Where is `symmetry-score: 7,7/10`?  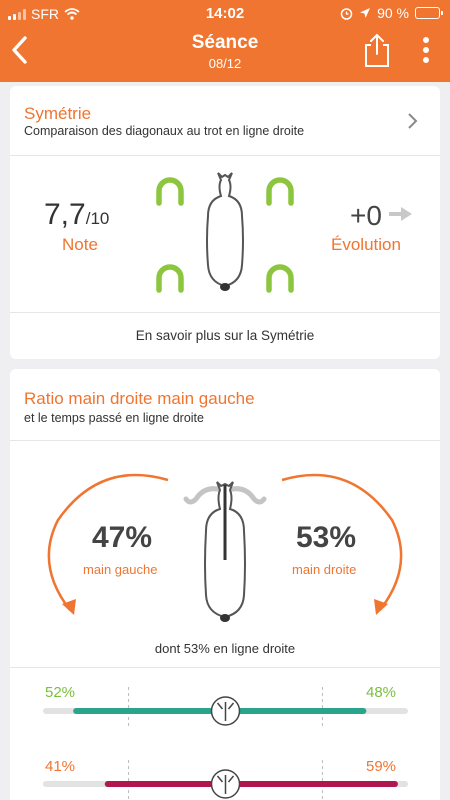
symmetry-score: 7,7/10 is located at coordinates (76, 215).